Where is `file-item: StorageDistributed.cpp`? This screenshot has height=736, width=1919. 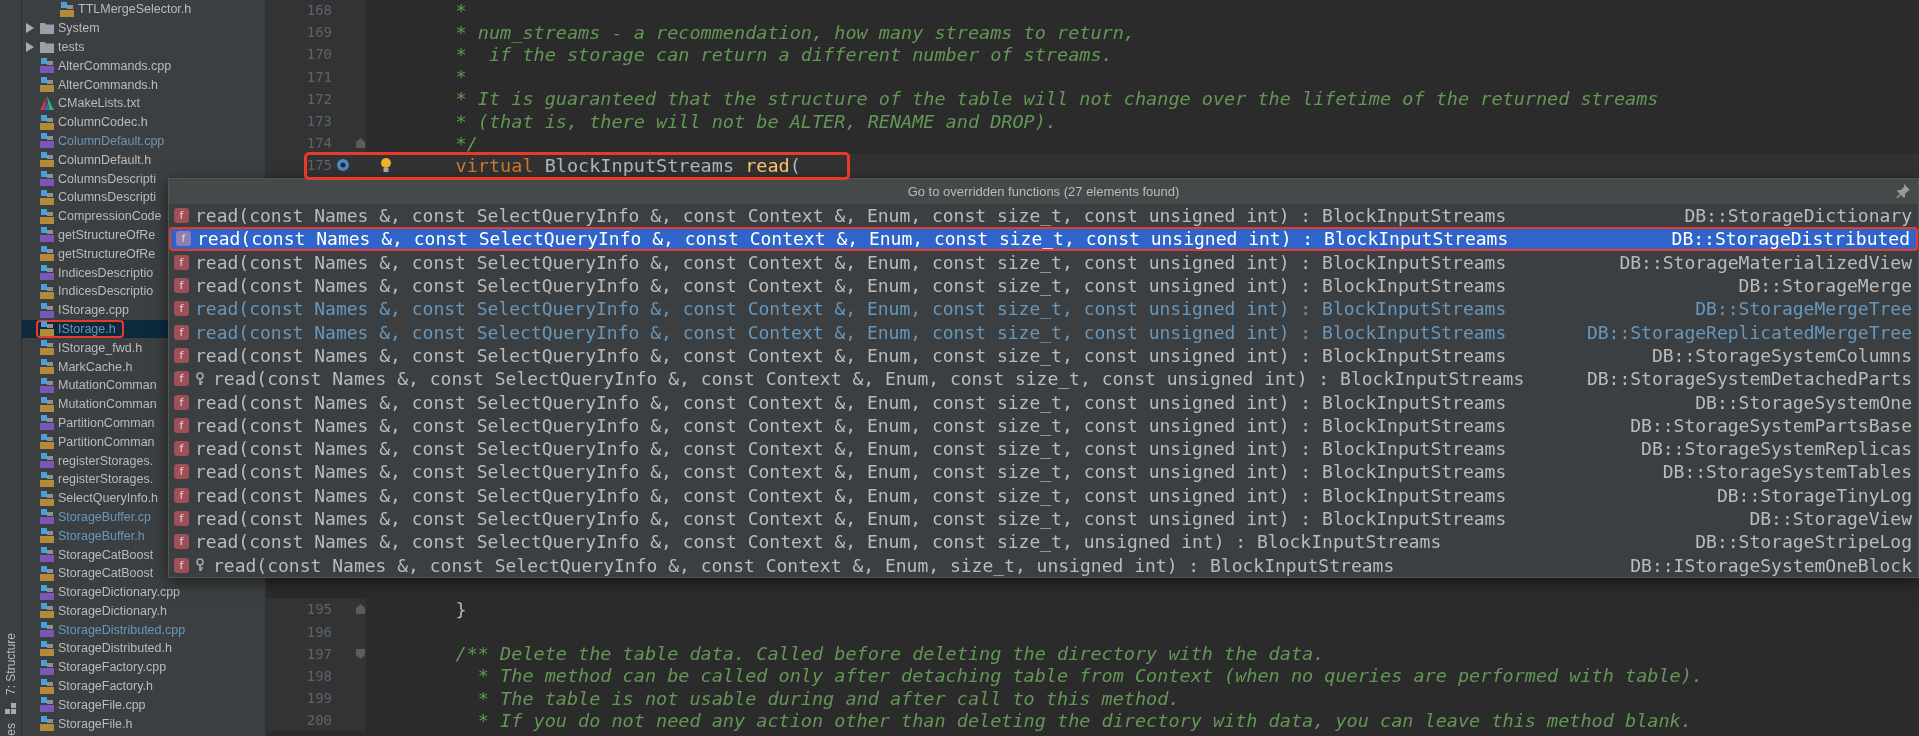 file-item: StorageDistributed.cpp is located at coordinates (143, 630).